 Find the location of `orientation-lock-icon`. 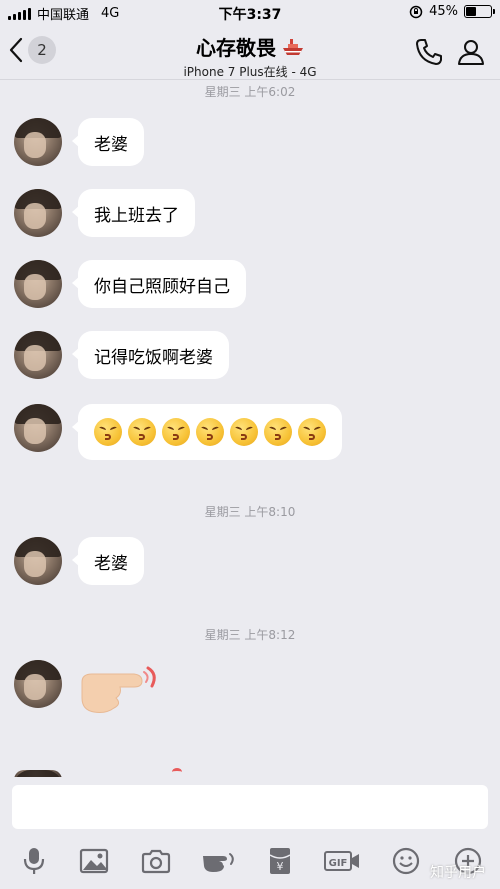

orientation-lock-icon is located at coordinates (416, 11).